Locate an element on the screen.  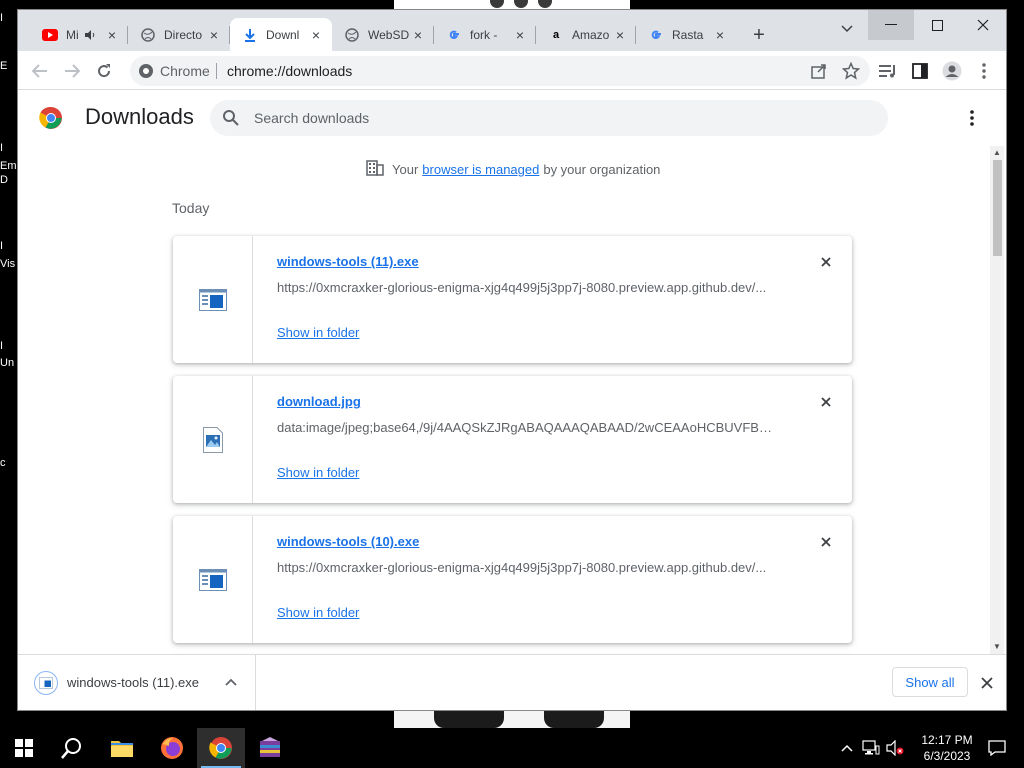
chrome-site-icon is located at coordinates (146, 72).